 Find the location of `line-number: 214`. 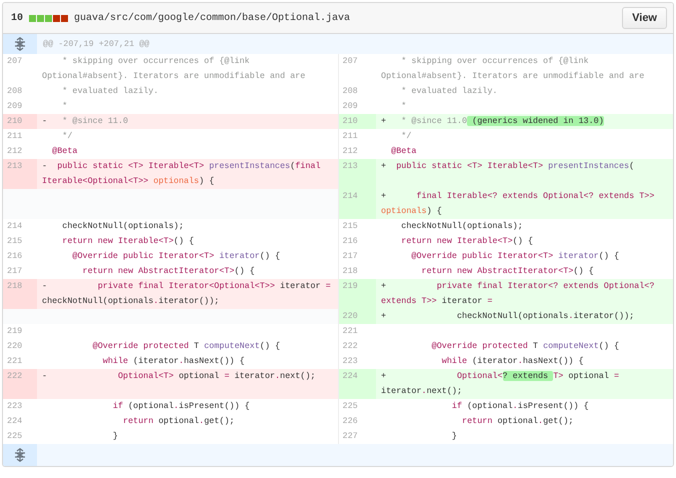

line-number: 214 is located at coordinates (357, 204).